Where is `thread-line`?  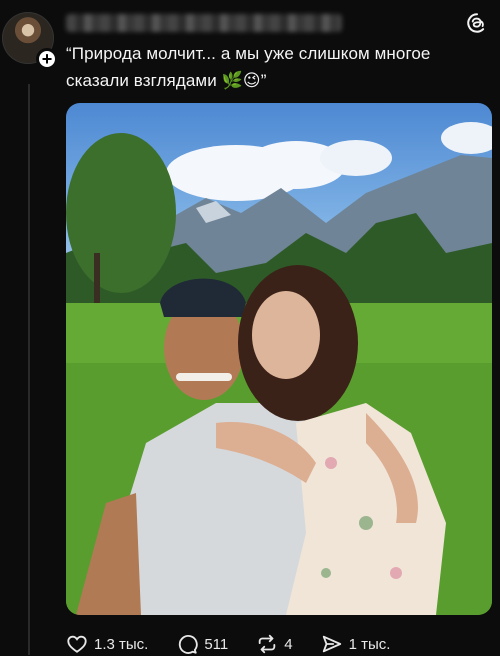 thread-line is located at coordinates (29, 369).